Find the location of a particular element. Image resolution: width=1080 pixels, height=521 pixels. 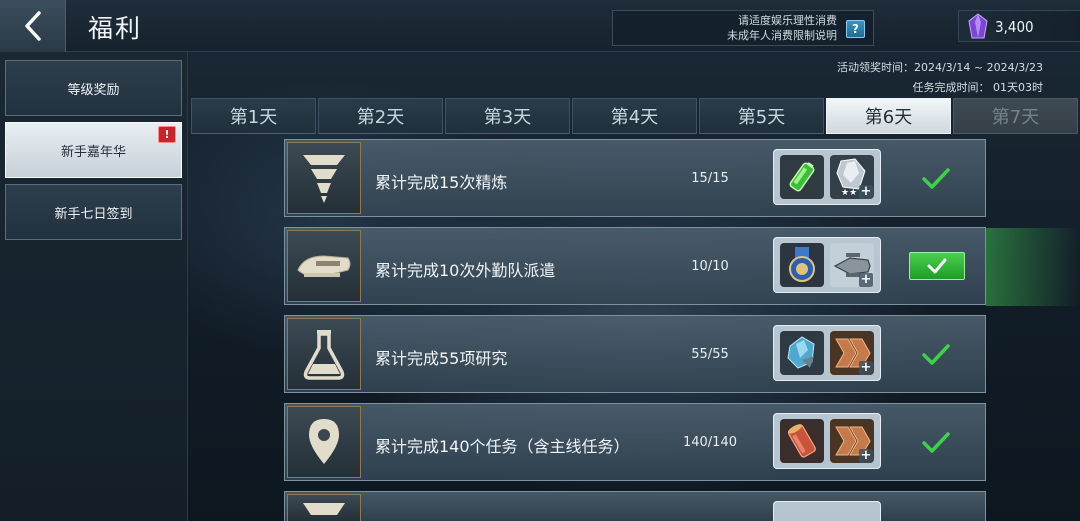

ship-icon: + is located at coordinates (852, 265).